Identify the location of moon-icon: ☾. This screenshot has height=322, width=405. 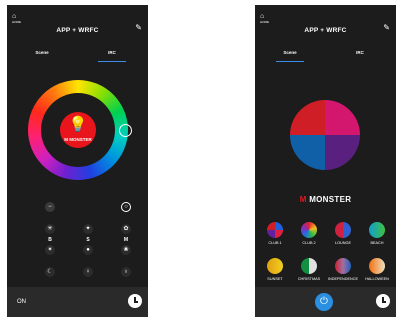
(50, 272).